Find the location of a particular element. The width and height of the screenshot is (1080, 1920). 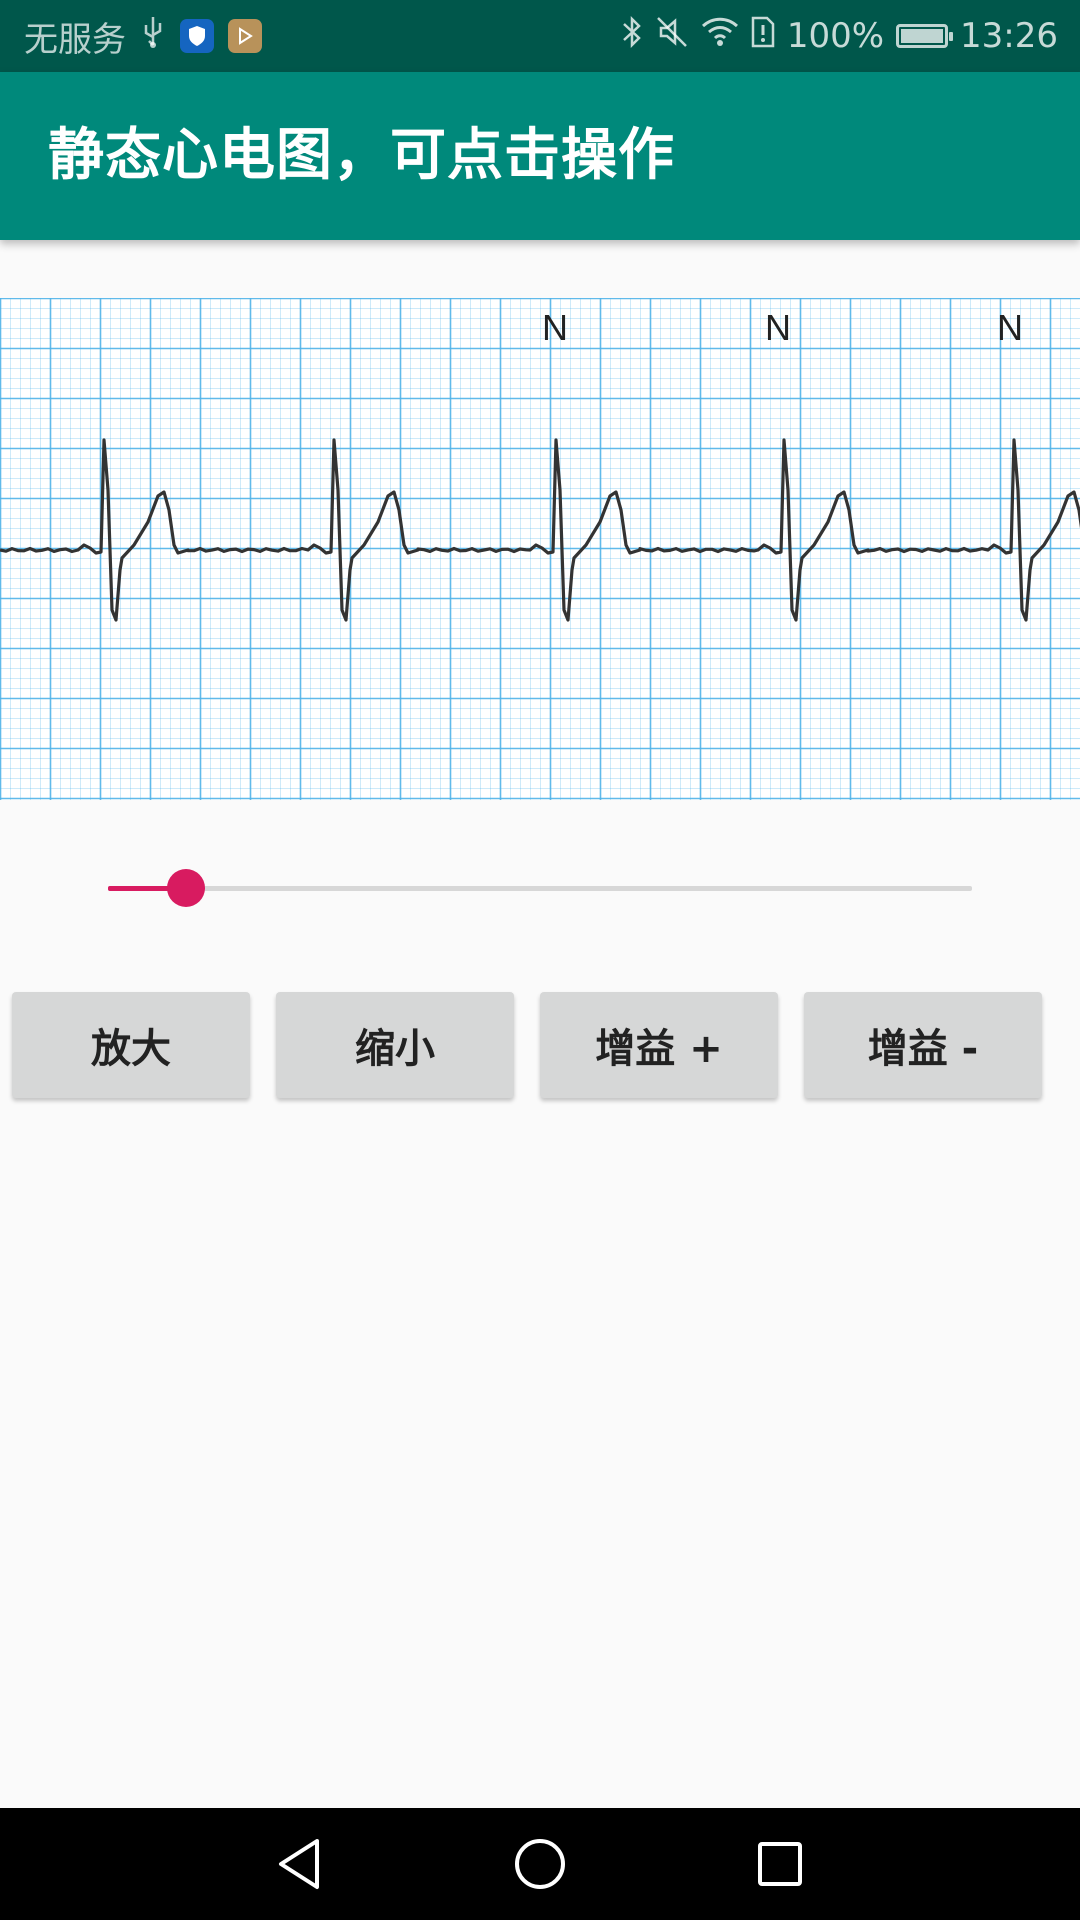

shield-app-icon is located at coordinates (197, 36).